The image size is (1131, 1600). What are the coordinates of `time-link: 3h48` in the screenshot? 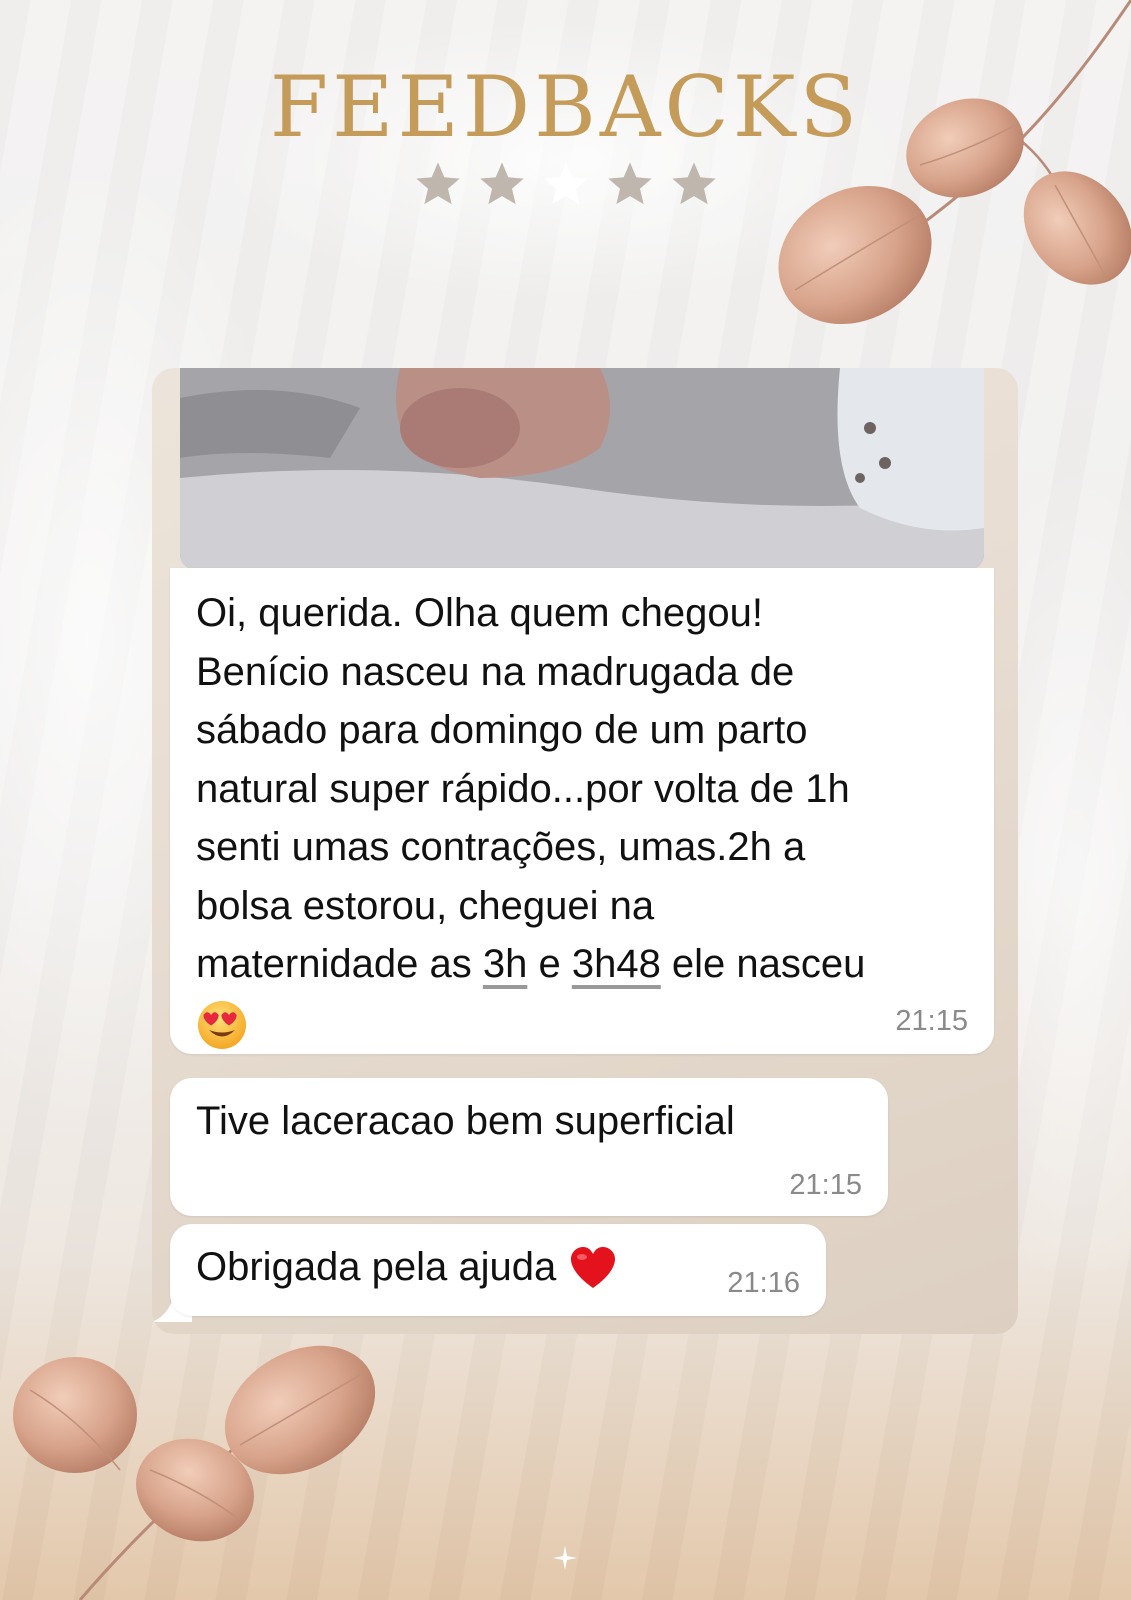 It's located at (616, 964).